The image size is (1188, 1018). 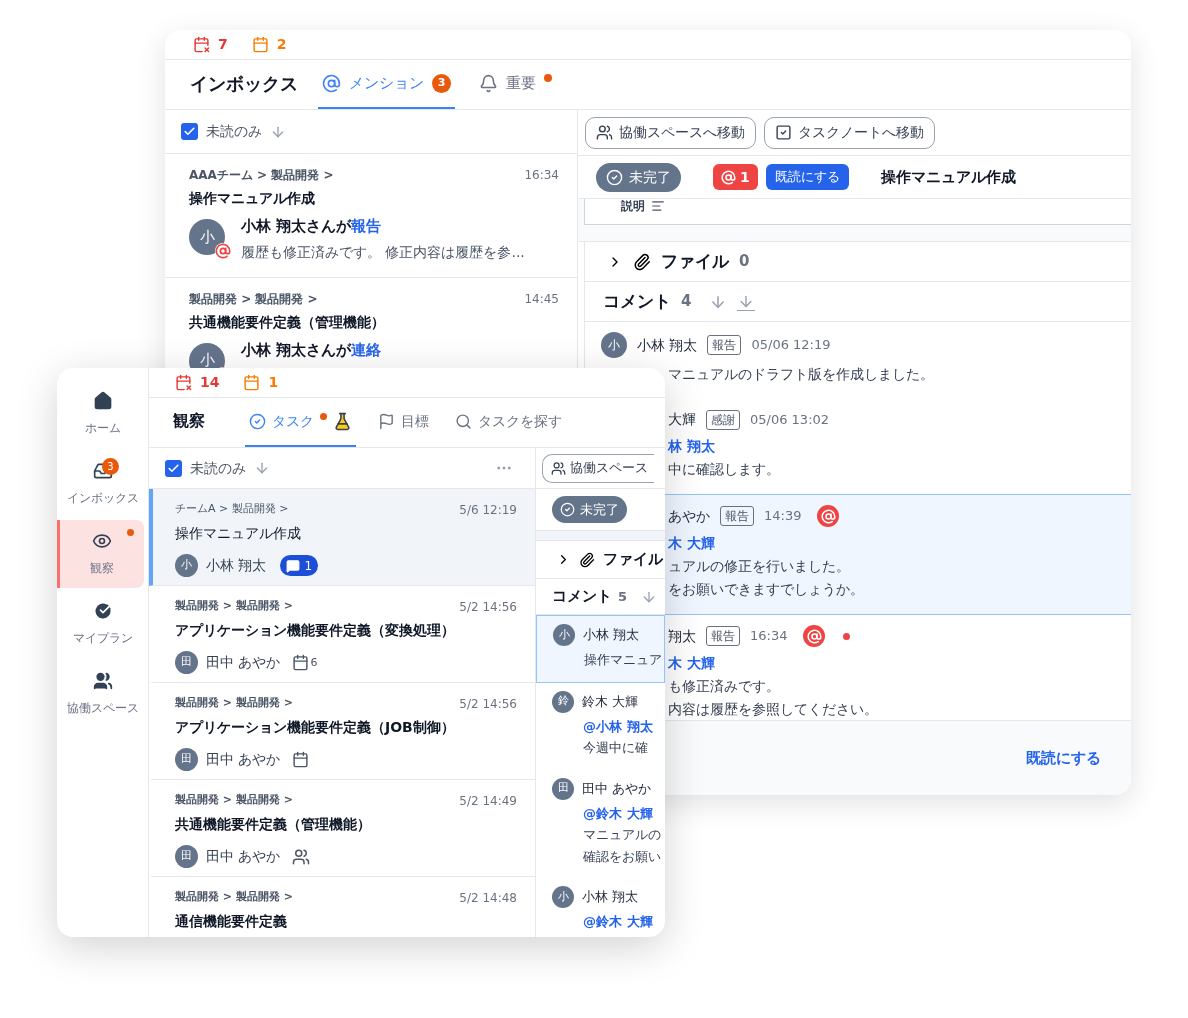 I want to click on tab: 目標, so click(x=403, y=422).